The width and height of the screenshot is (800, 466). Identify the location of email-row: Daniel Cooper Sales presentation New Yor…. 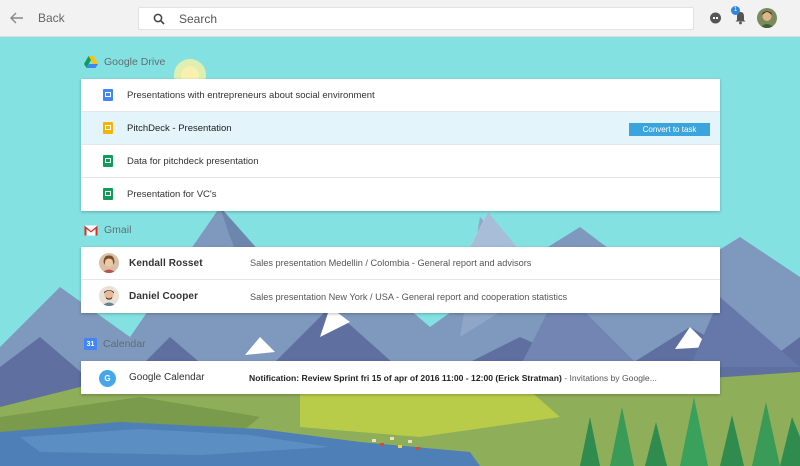
(400, 296).